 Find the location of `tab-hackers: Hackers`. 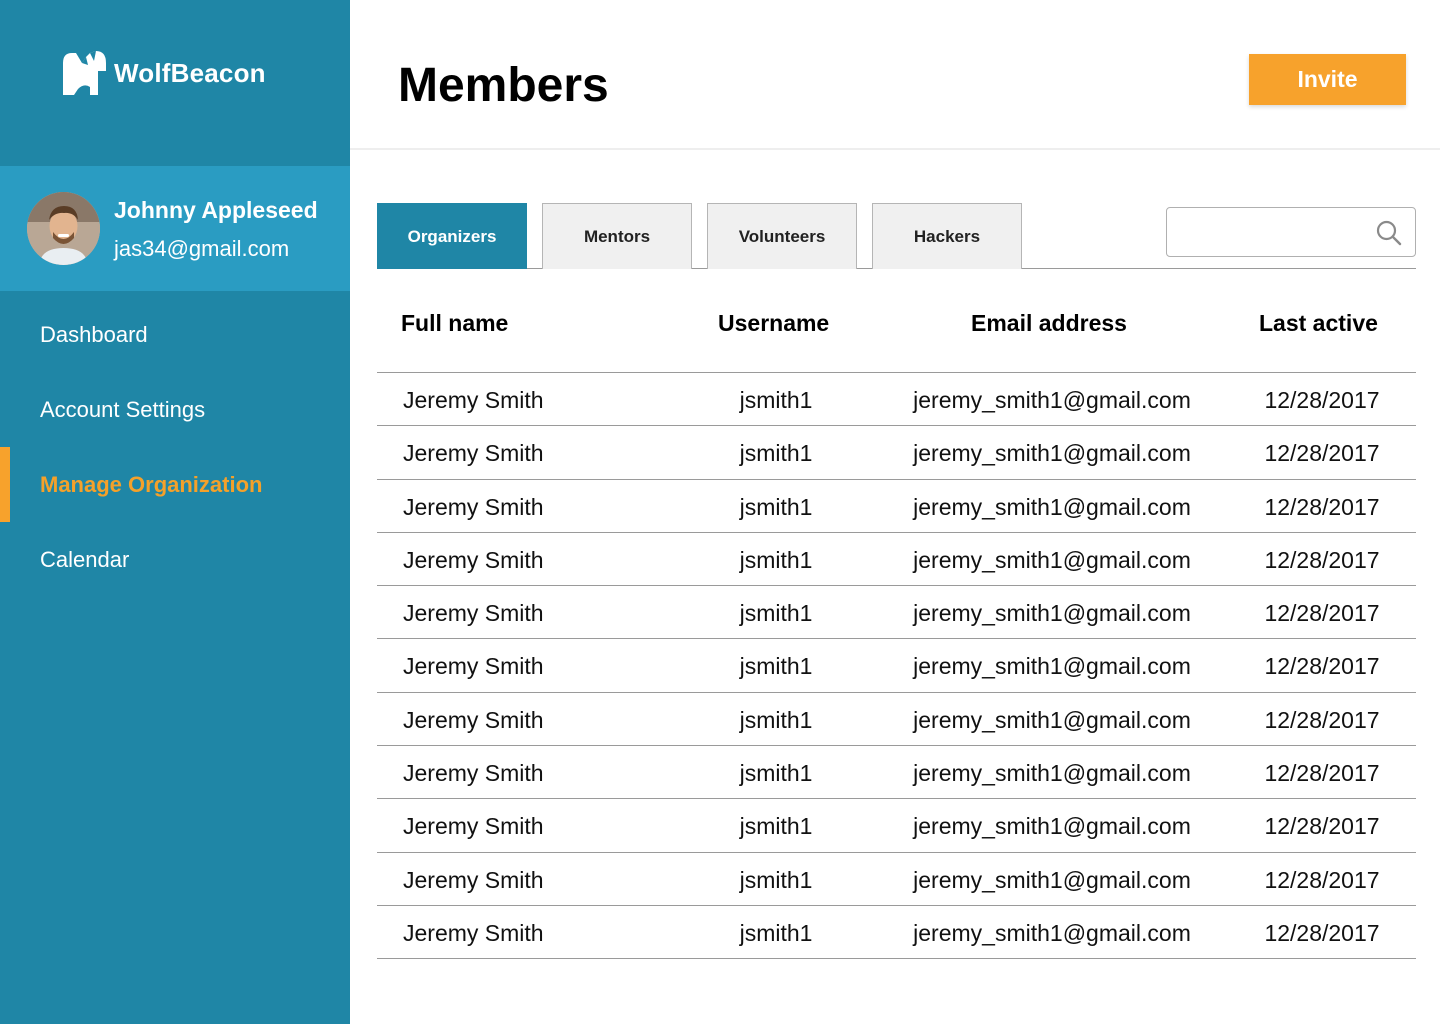

tab-hackers: Hackers is located at coordinates (947, 236).